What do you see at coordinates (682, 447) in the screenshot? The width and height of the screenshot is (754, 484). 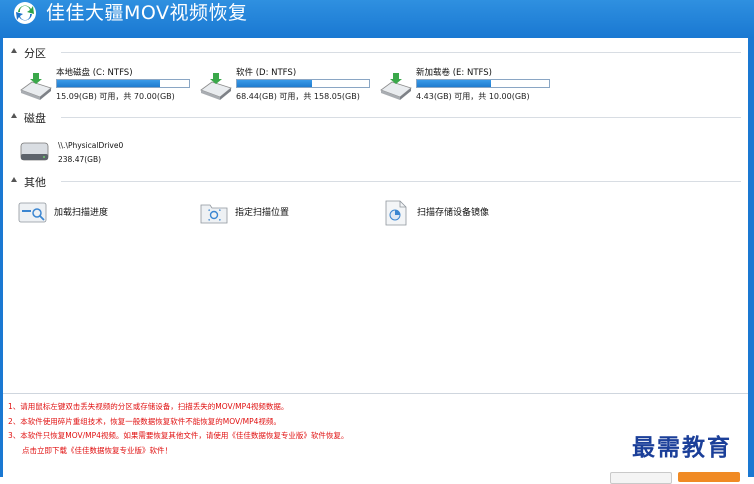 I see `watermark-text: 最需教育` at bounding box center [682, 447].